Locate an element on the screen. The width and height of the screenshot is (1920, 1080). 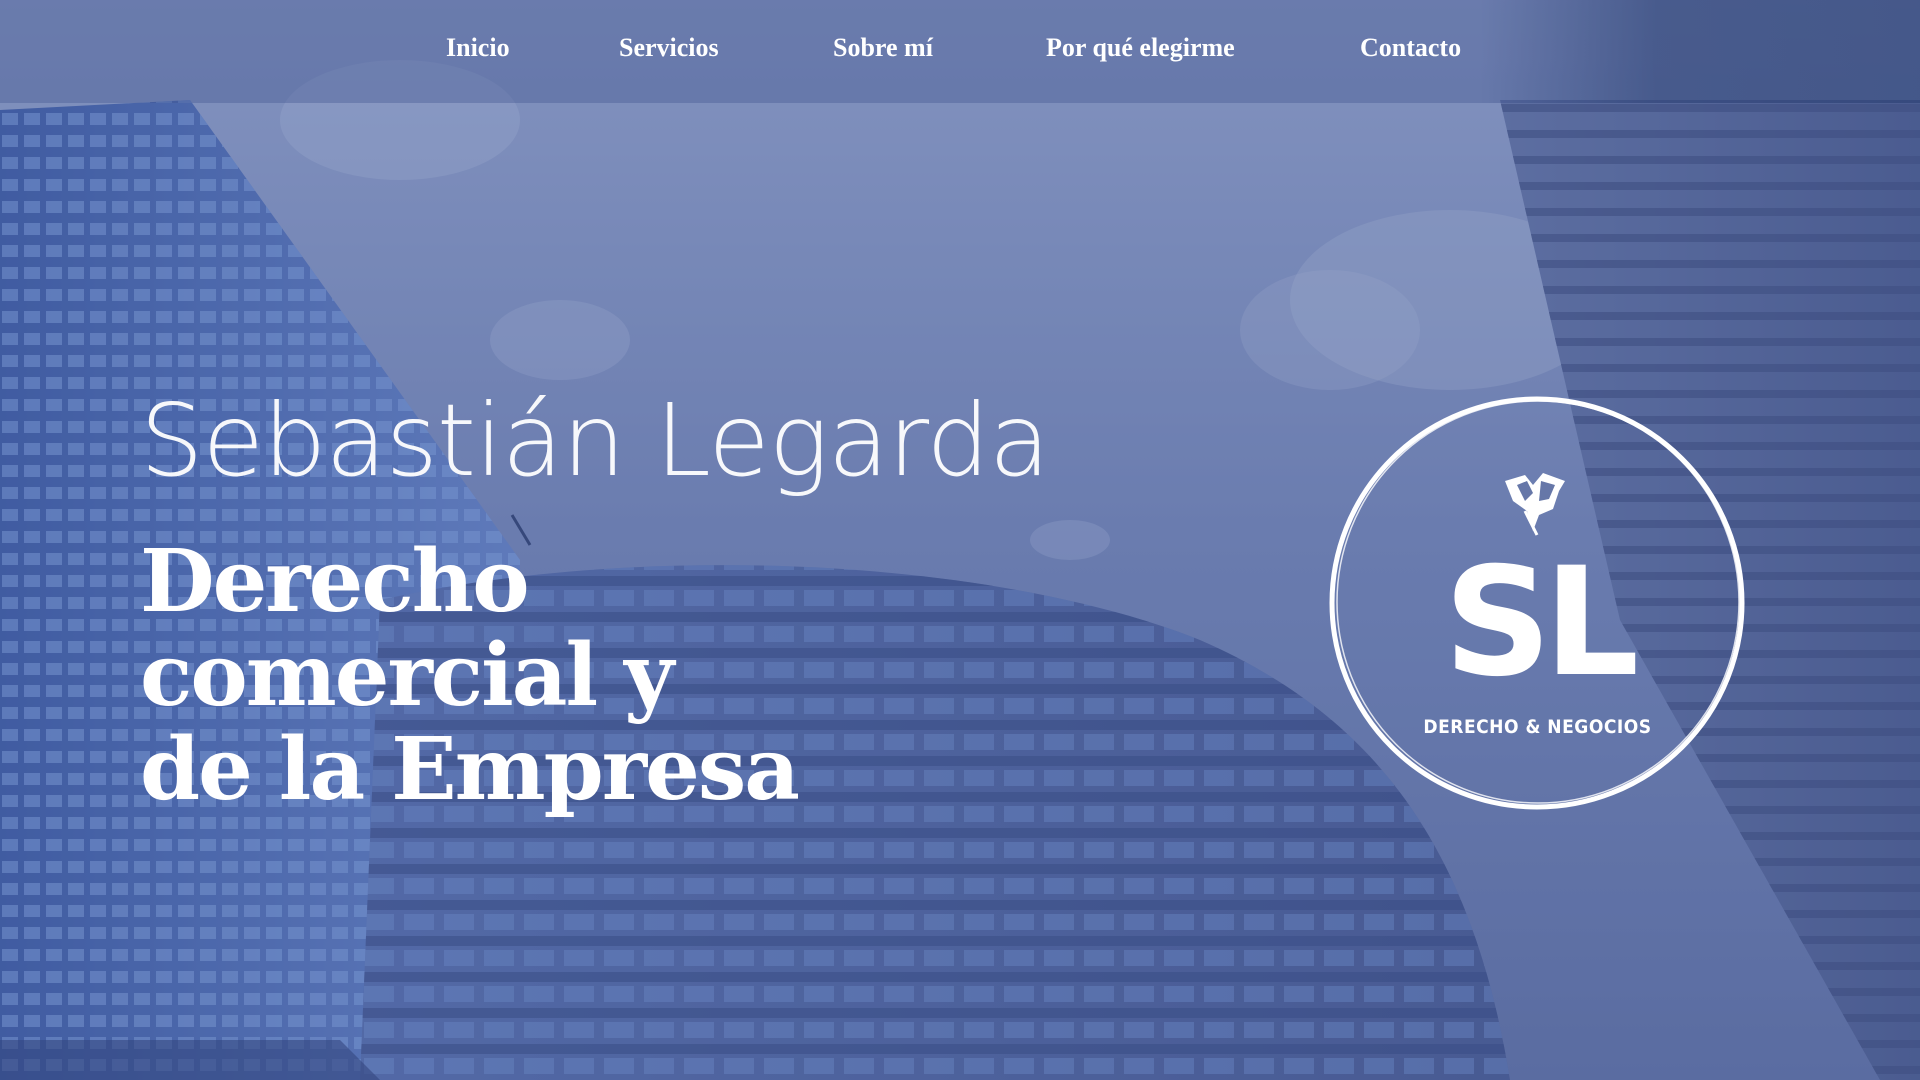
nav-link-contacto: Contacto is located at coordinates (1410, 48).